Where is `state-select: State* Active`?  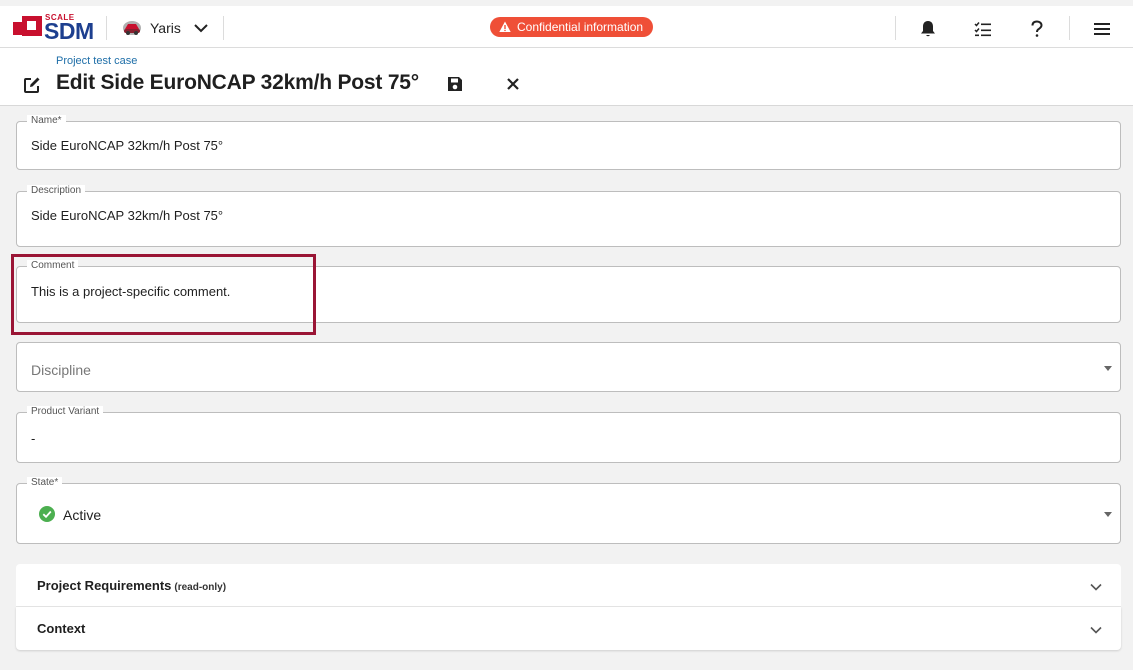
state-select: State* Active is located at coordinates (568, 510).